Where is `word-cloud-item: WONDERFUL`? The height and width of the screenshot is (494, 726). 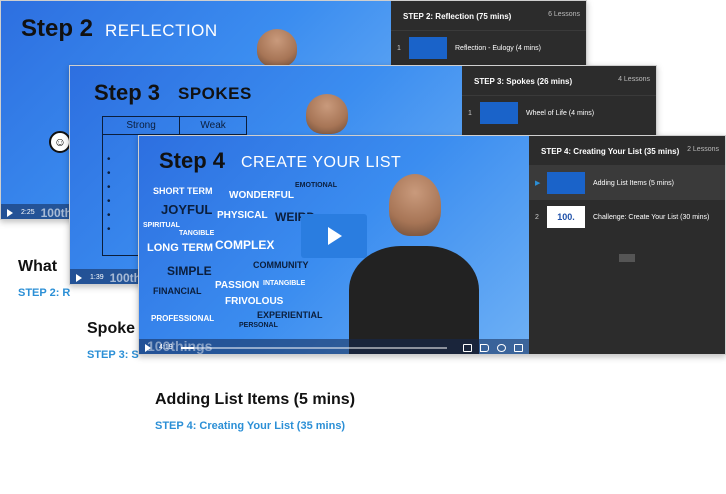
word-cloud-item: WONDERFUL is located at coordinates (261, 195).